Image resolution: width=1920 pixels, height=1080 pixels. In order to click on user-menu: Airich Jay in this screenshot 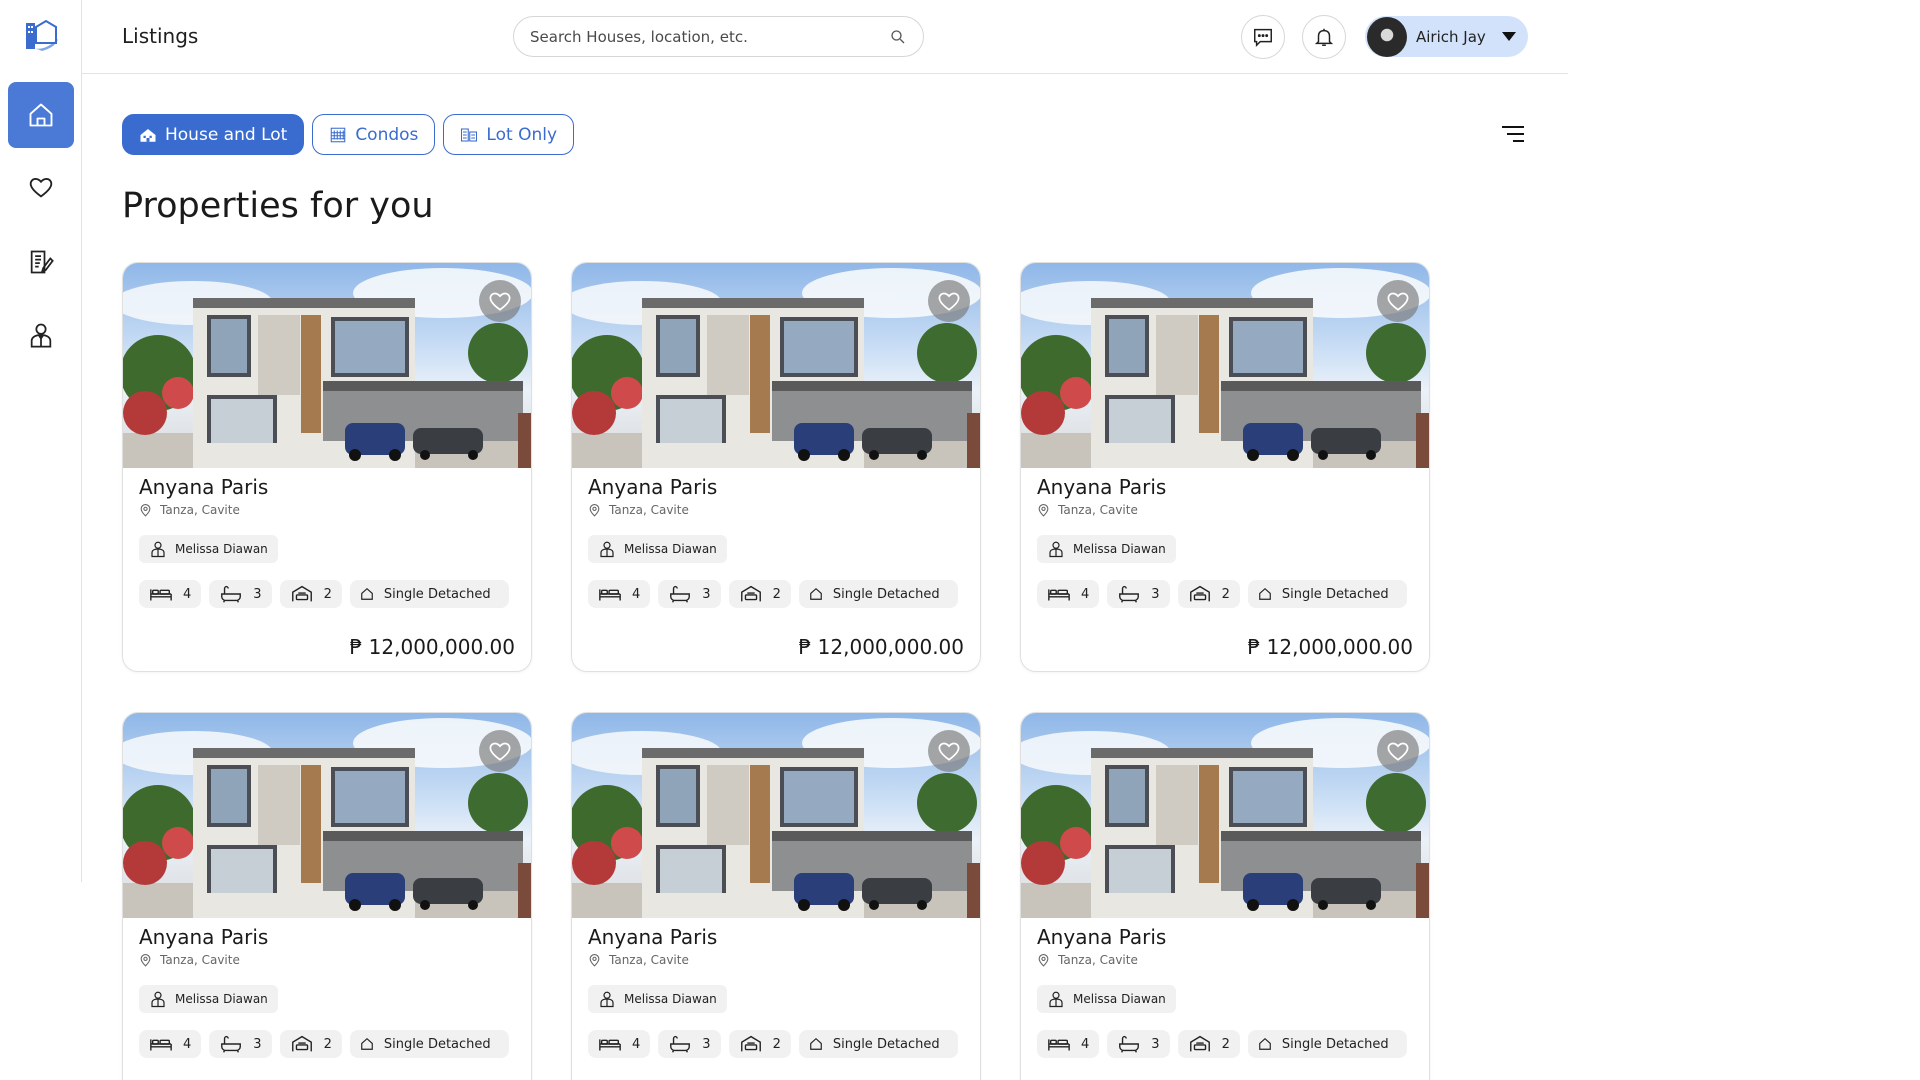, I will do `click(1446, 36)`.